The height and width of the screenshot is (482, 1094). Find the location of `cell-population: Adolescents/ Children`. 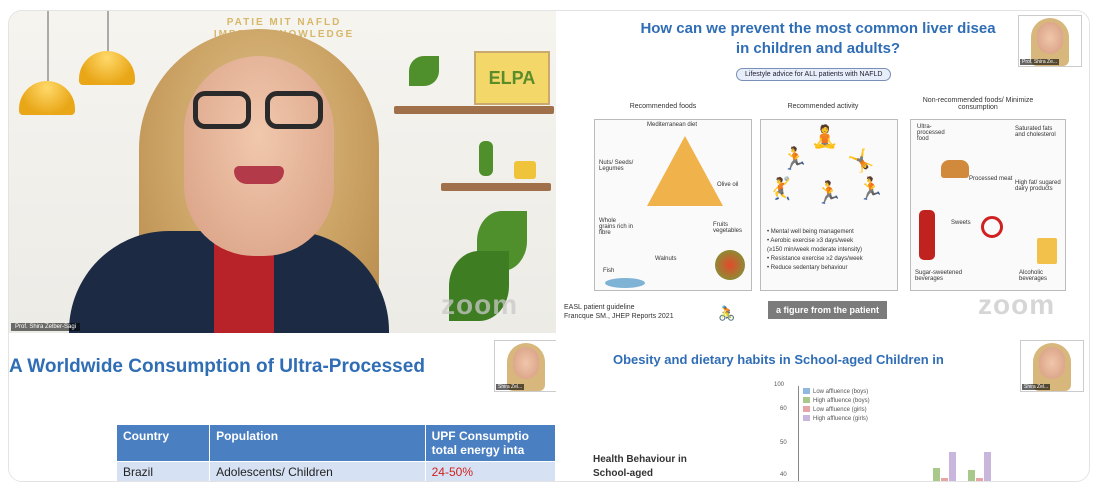

cell-population: Adolescents/ Children is located at coordinates (317, 471).